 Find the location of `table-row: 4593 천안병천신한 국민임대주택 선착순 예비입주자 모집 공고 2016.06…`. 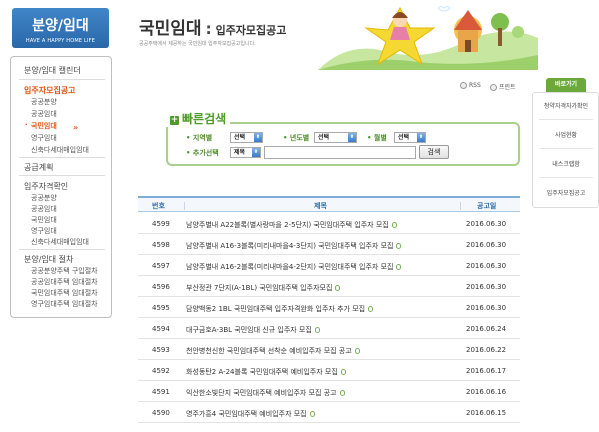

table-row: 4593 천안병천신한 국민임대주택 선착순 예비입주자 모집 공고 2016.06… is located at coordinates (329, 349).